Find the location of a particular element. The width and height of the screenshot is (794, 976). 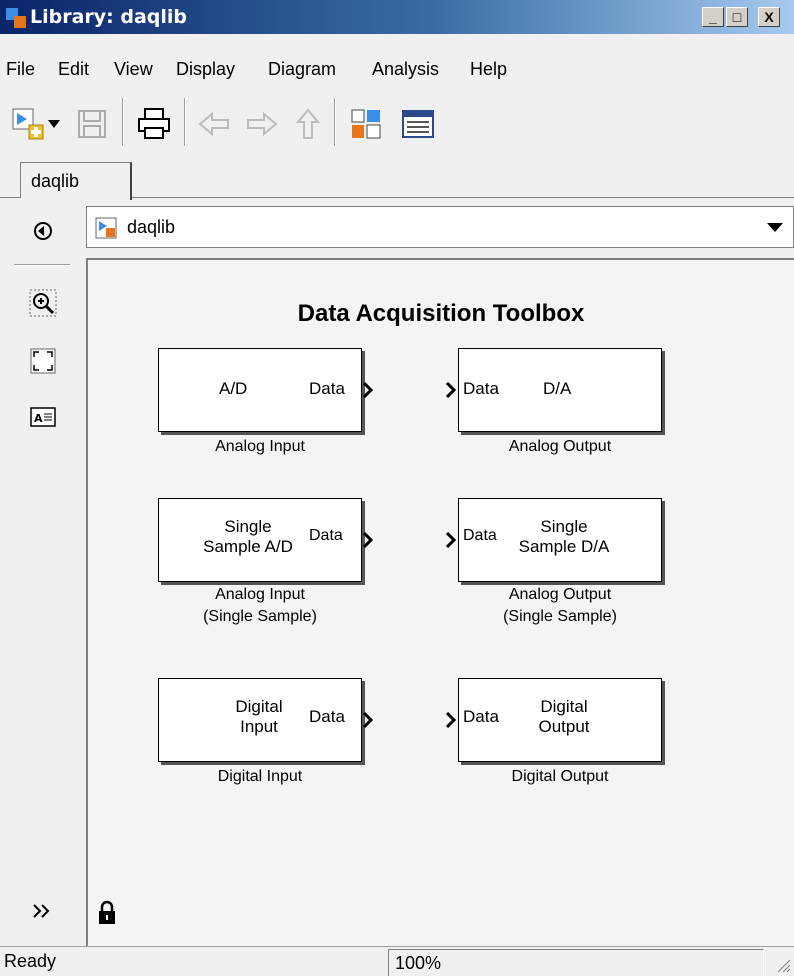

menu-diagram: Diagram is located at coordinates (302, 69).